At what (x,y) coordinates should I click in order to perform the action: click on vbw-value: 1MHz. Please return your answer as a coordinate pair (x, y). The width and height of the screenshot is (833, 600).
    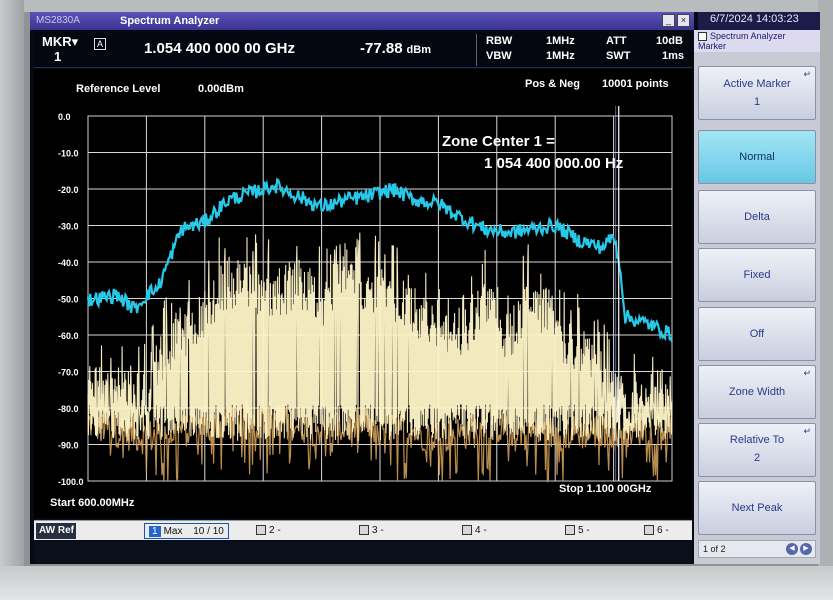
    Looking at the image, I should click on (560, 56).